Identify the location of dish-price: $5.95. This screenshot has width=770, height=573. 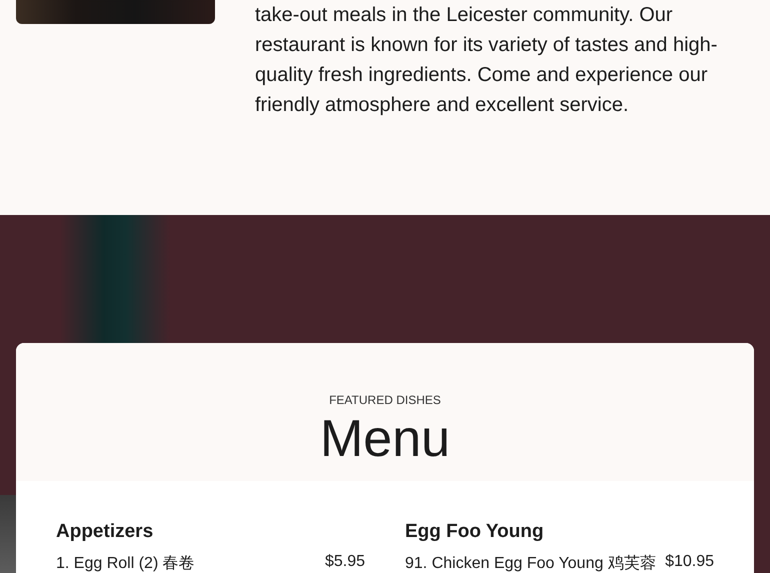
(344, 562).